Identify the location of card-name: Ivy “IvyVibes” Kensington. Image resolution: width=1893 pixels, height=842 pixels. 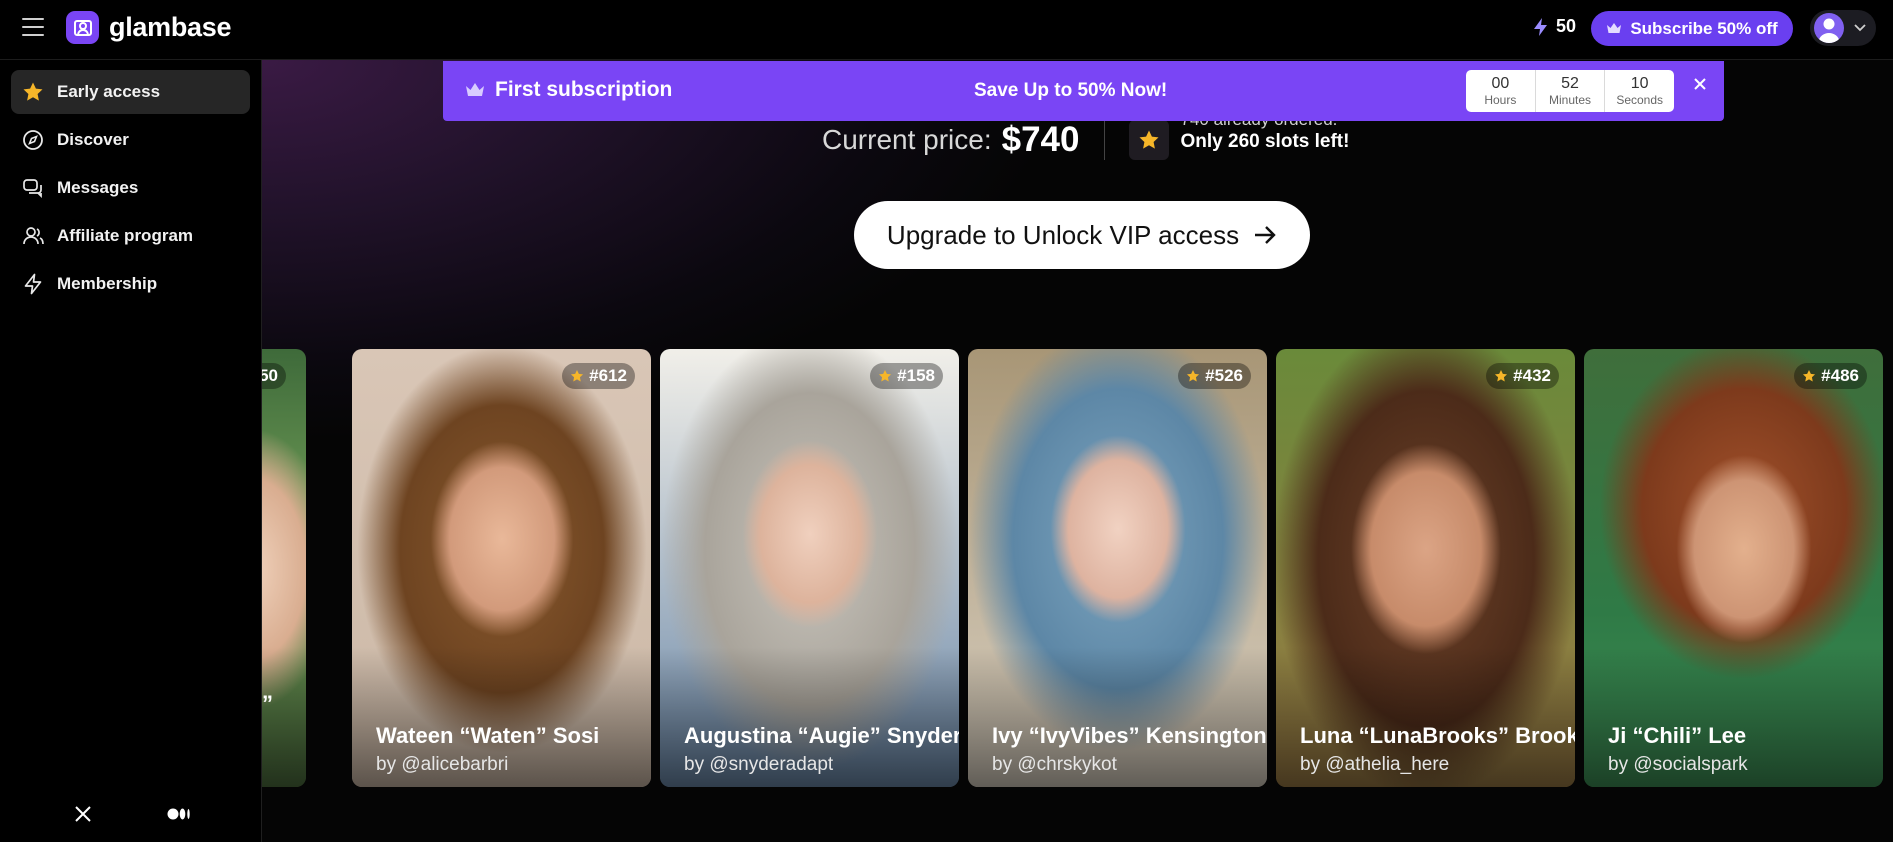
(1129, 735).